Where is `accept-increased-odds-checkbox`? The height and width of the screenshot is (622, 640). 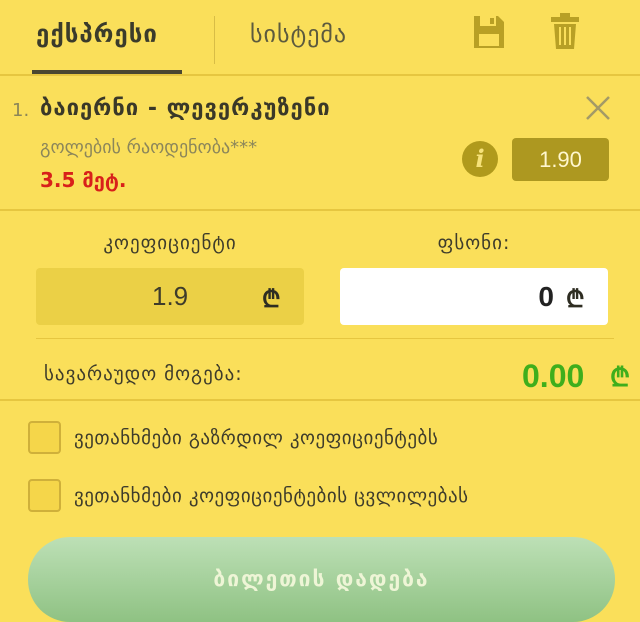
accept-increased-odds-checkbox is located at coordinates (44, 437).